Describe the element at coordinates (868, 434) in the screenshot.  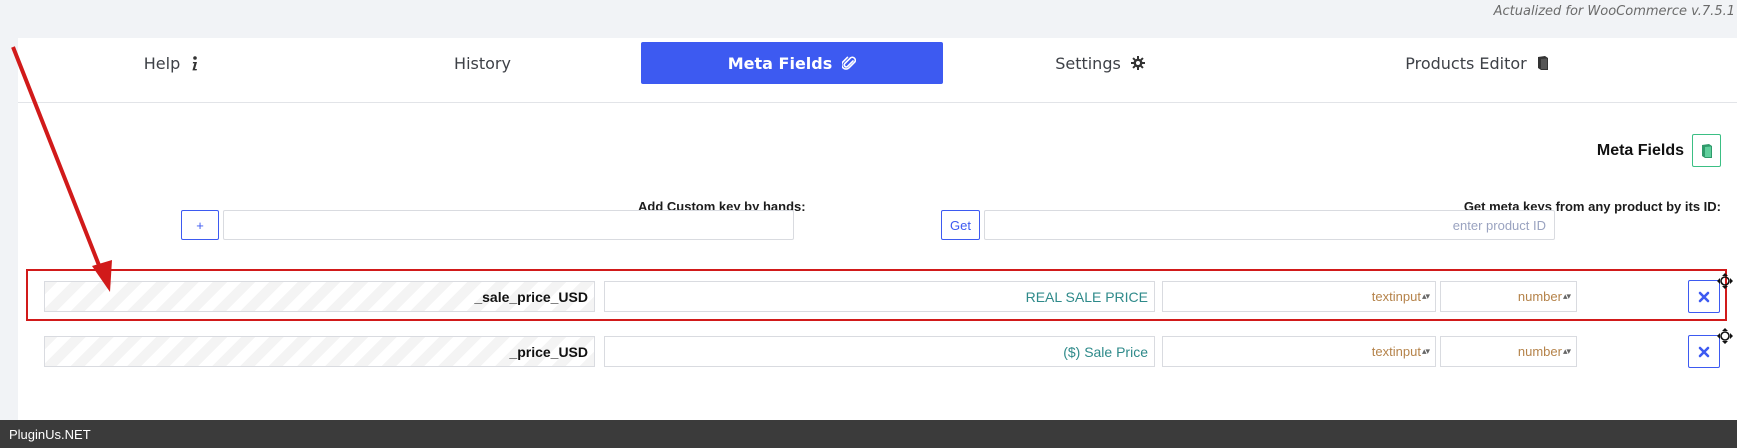
I see `footer-bar: PluginUs.NET` at that location.